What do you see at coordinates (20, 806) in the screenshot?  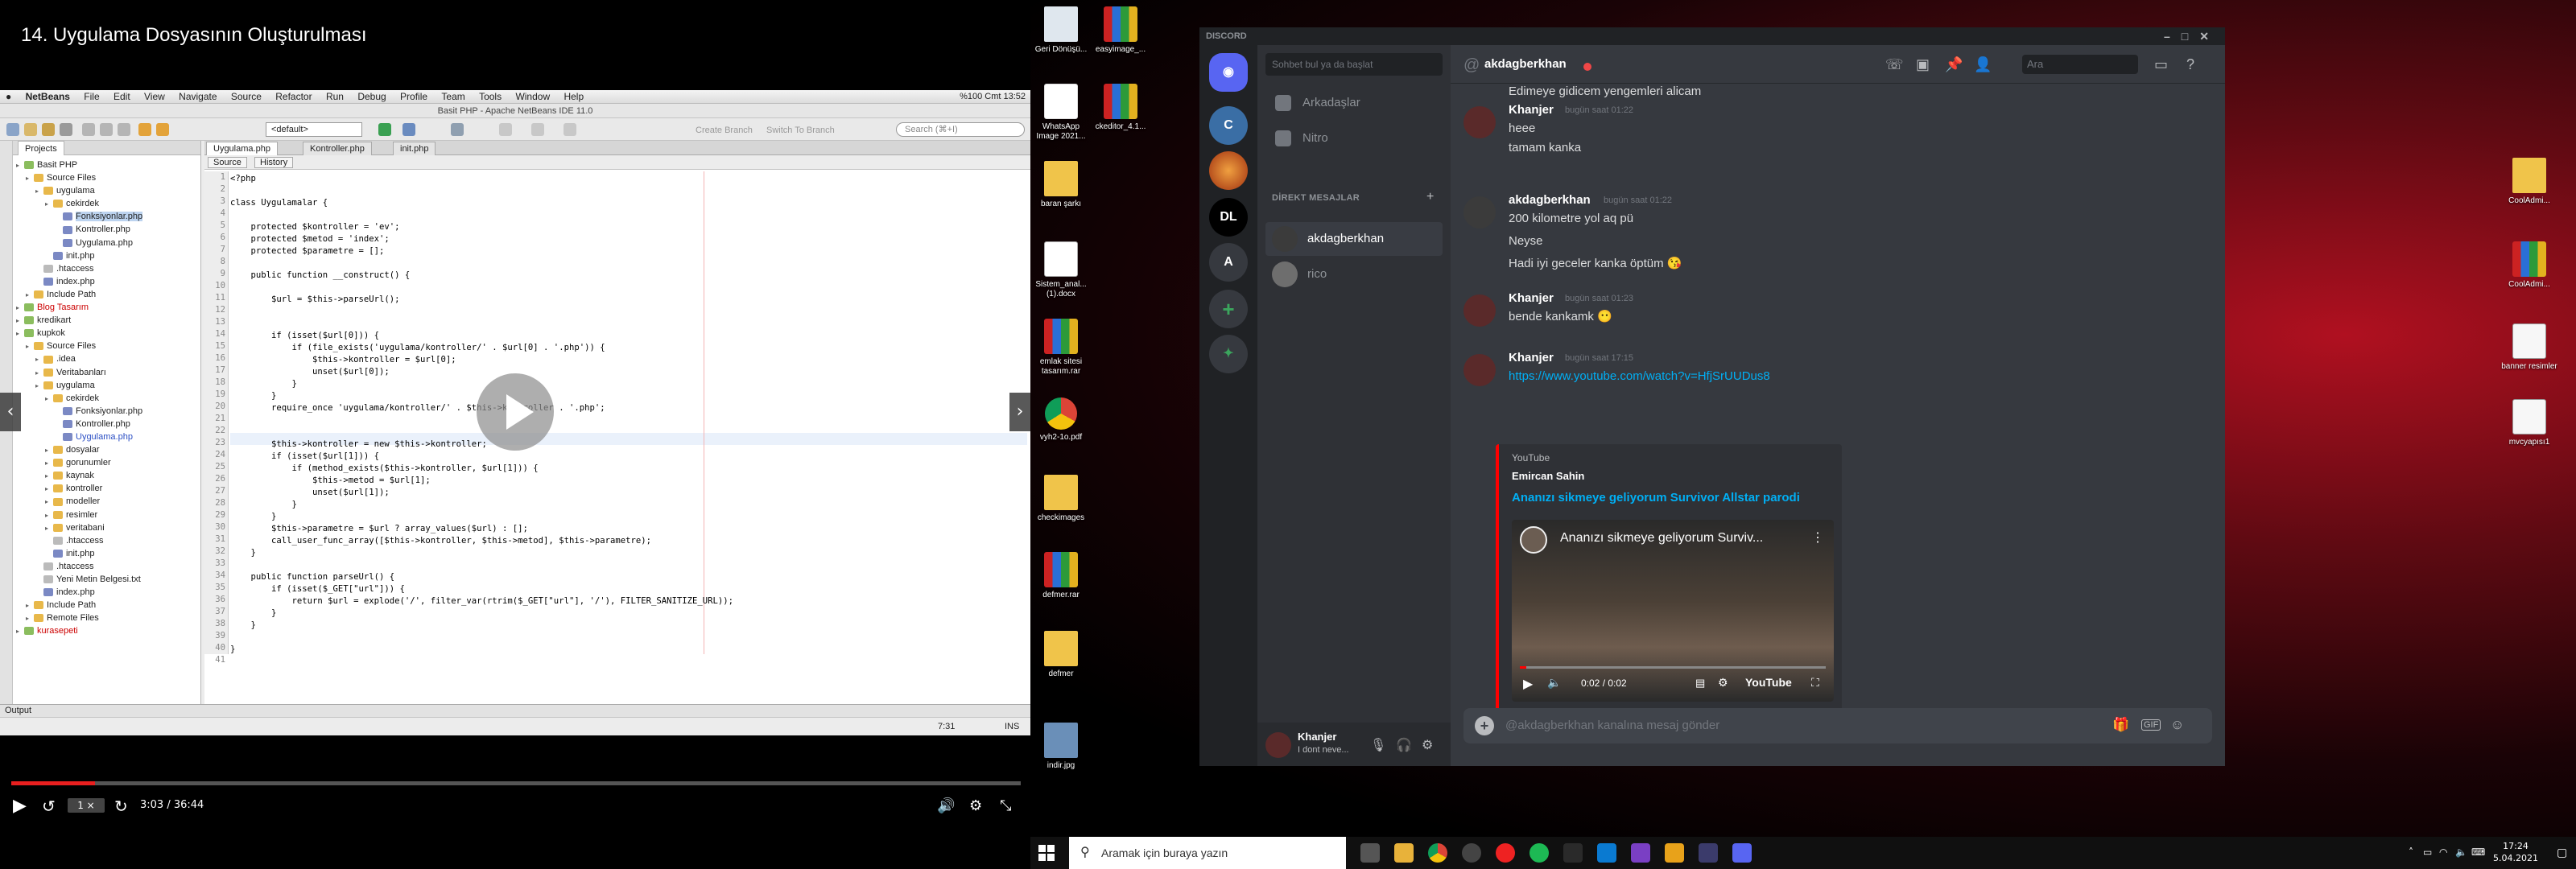 I see `play-icon: ▶` at bounding box center [20, 806].